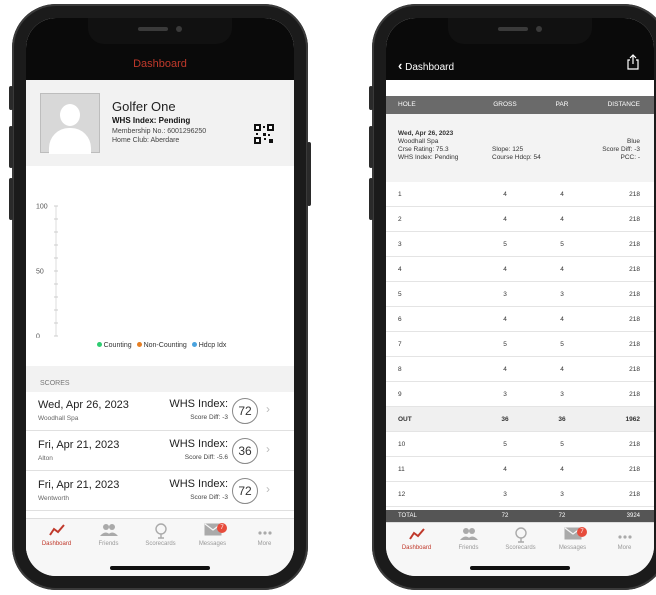 Image resolution: width=656 pixels, height=595 pixels. I want to click on more-icon, so click(264, 532).